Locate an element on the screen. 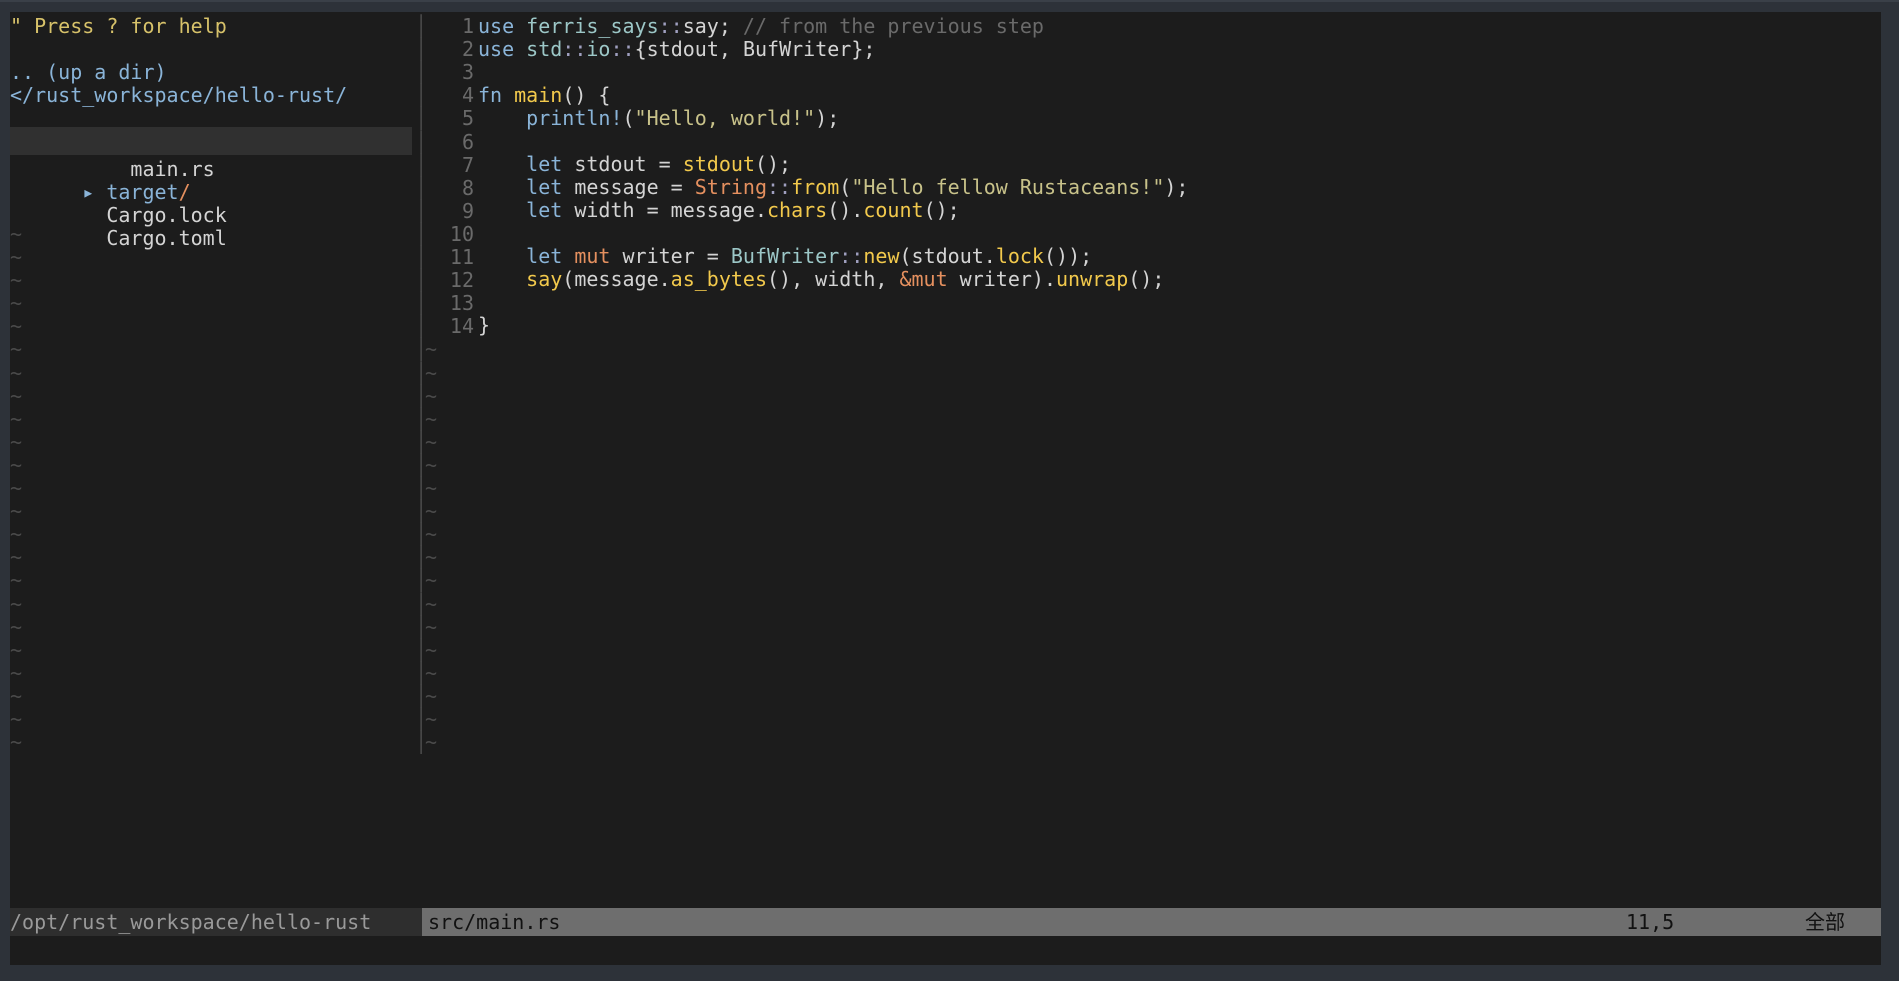 The image size is (1899, 981). identifier: {stdout, BufWriter}; is located at coordinates (755, 49).